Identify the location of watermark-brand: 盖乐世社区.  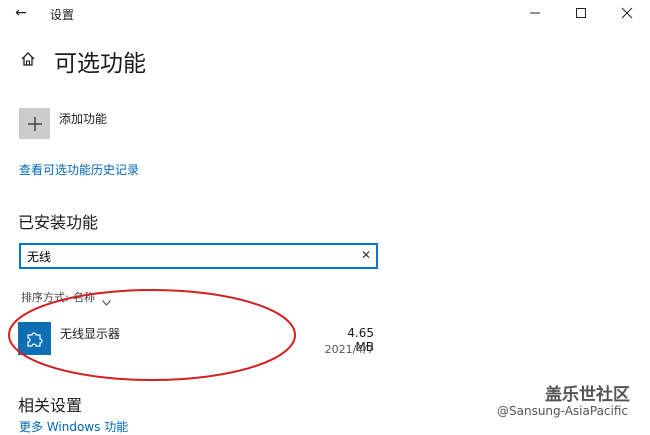
(587, 395).